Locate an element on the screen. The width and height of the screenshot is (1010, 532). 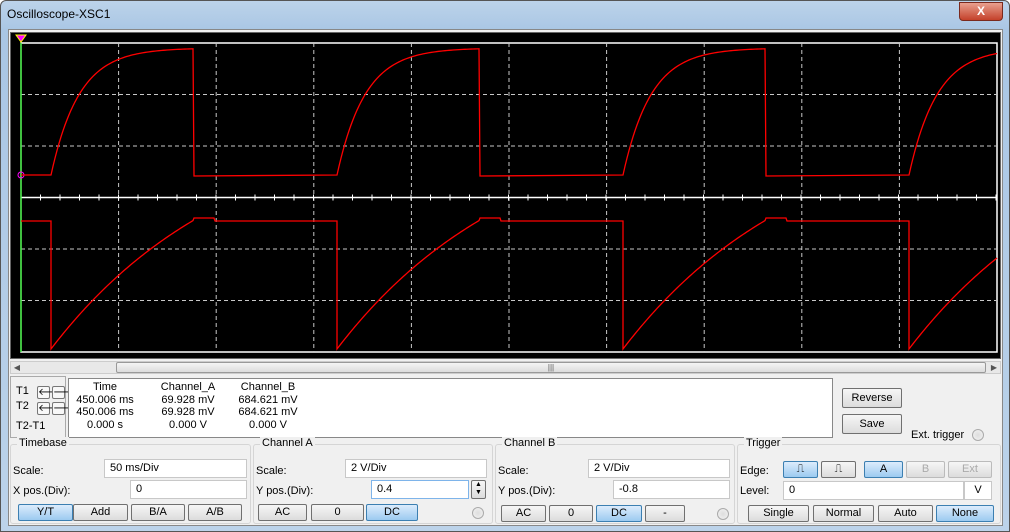
cursor-controls: T1 T2 T2-T1 🡐 🡒 🡐 🡒 is located at coordinates (45, 407).